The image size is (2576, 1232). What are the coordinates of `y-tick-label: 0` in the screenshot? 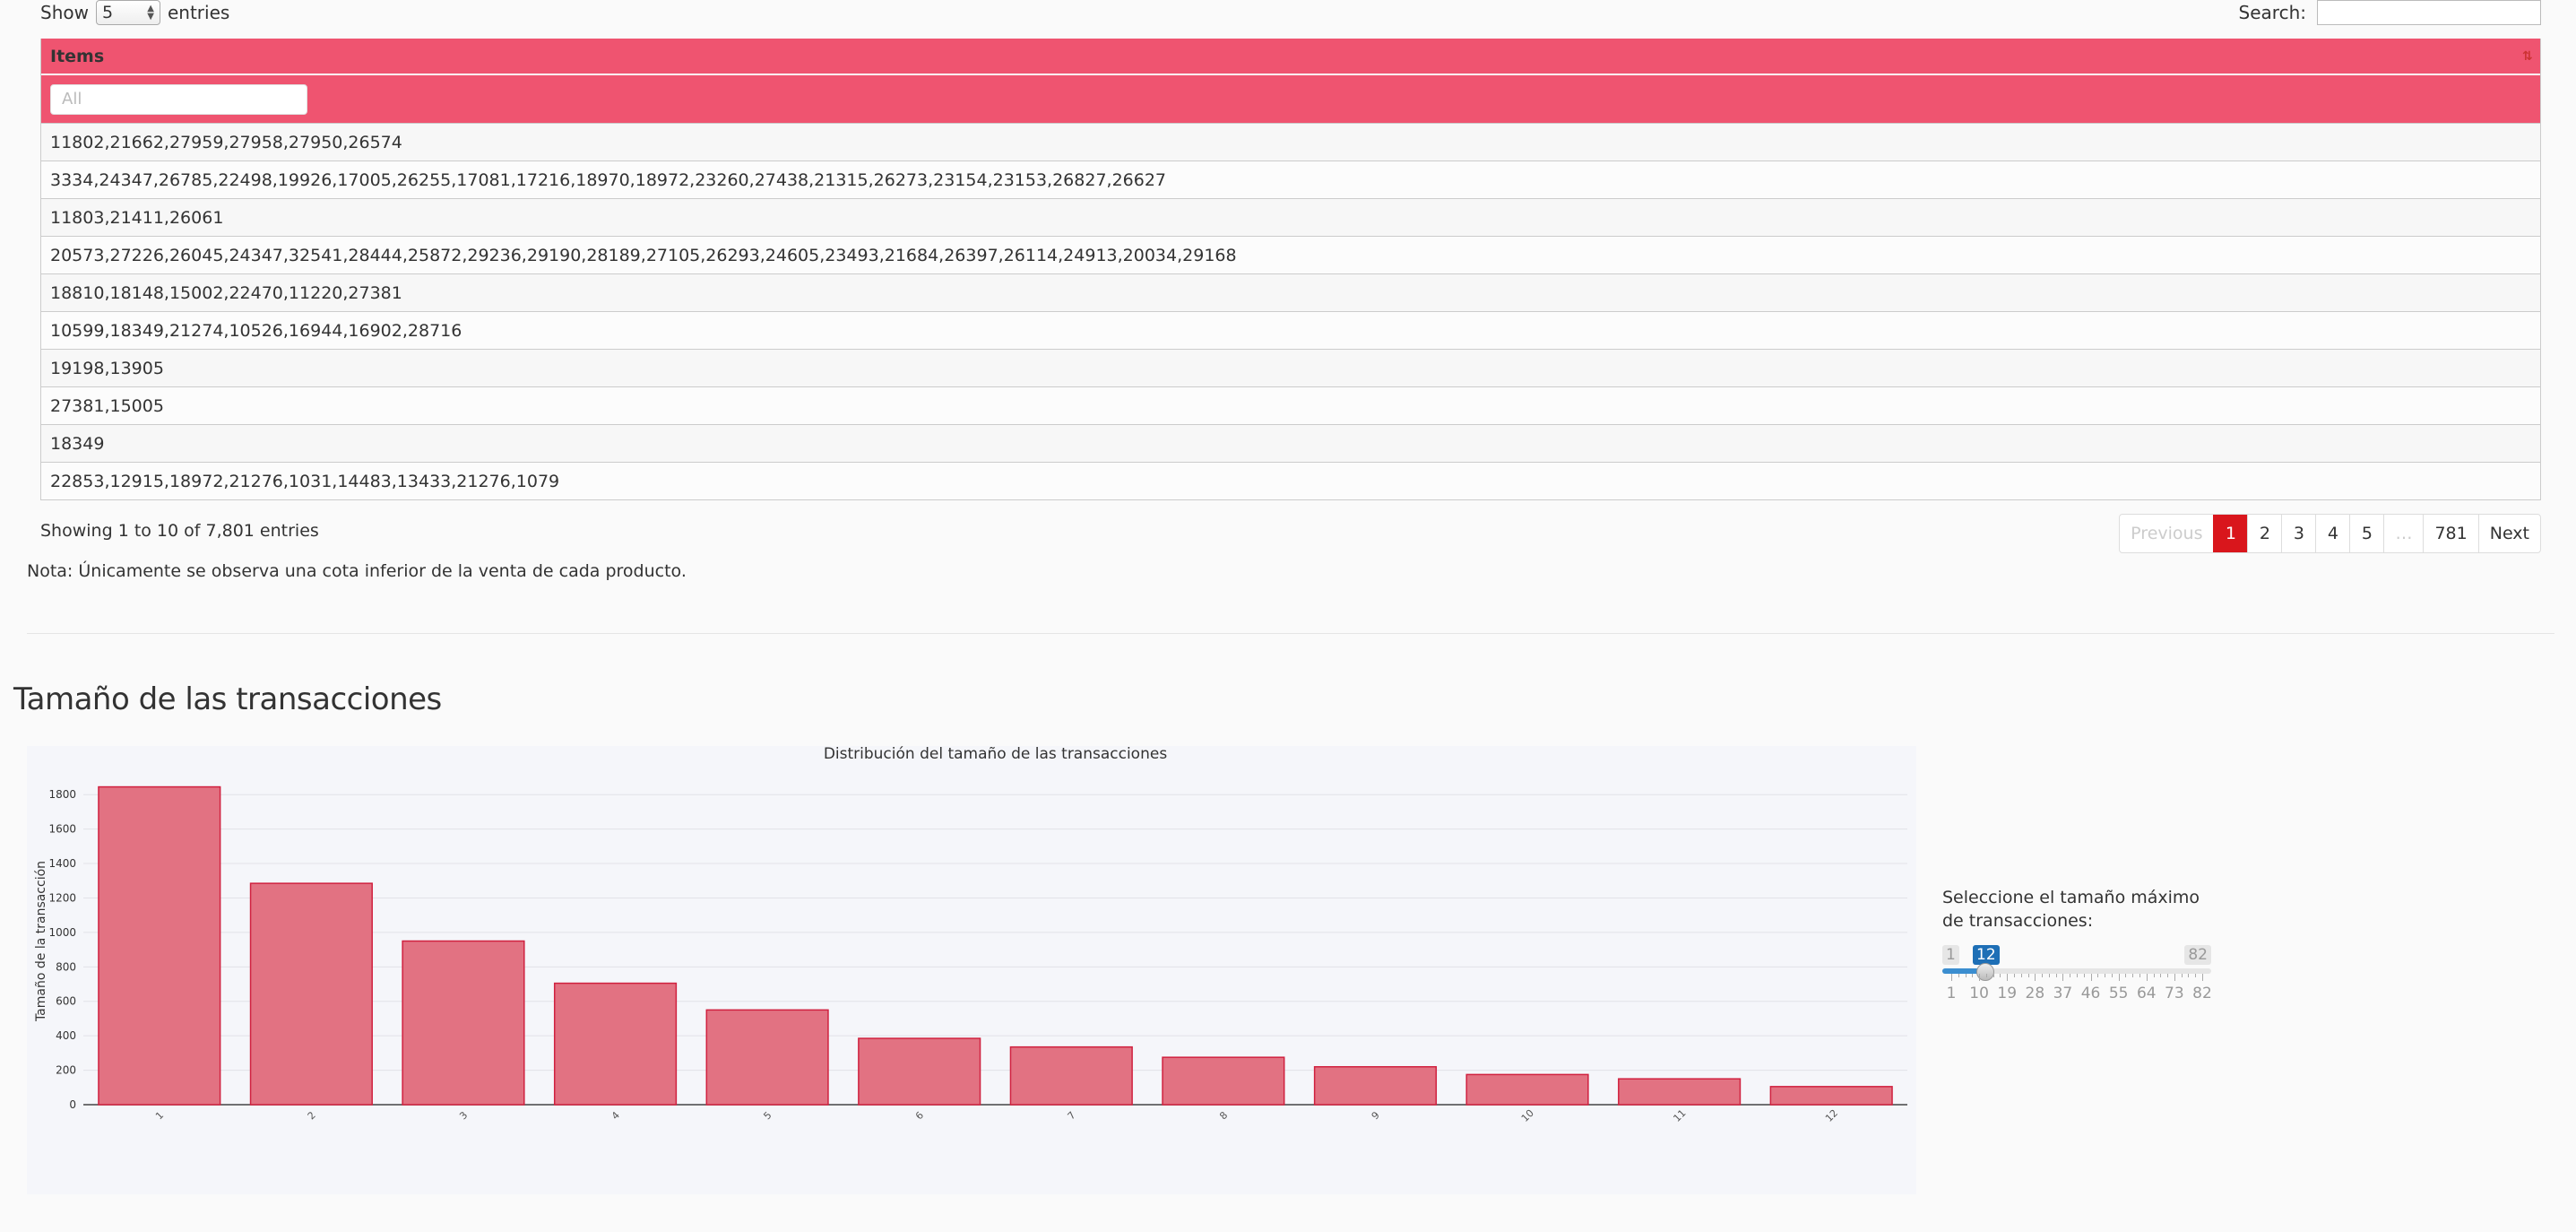 It's located at (72, 1104).